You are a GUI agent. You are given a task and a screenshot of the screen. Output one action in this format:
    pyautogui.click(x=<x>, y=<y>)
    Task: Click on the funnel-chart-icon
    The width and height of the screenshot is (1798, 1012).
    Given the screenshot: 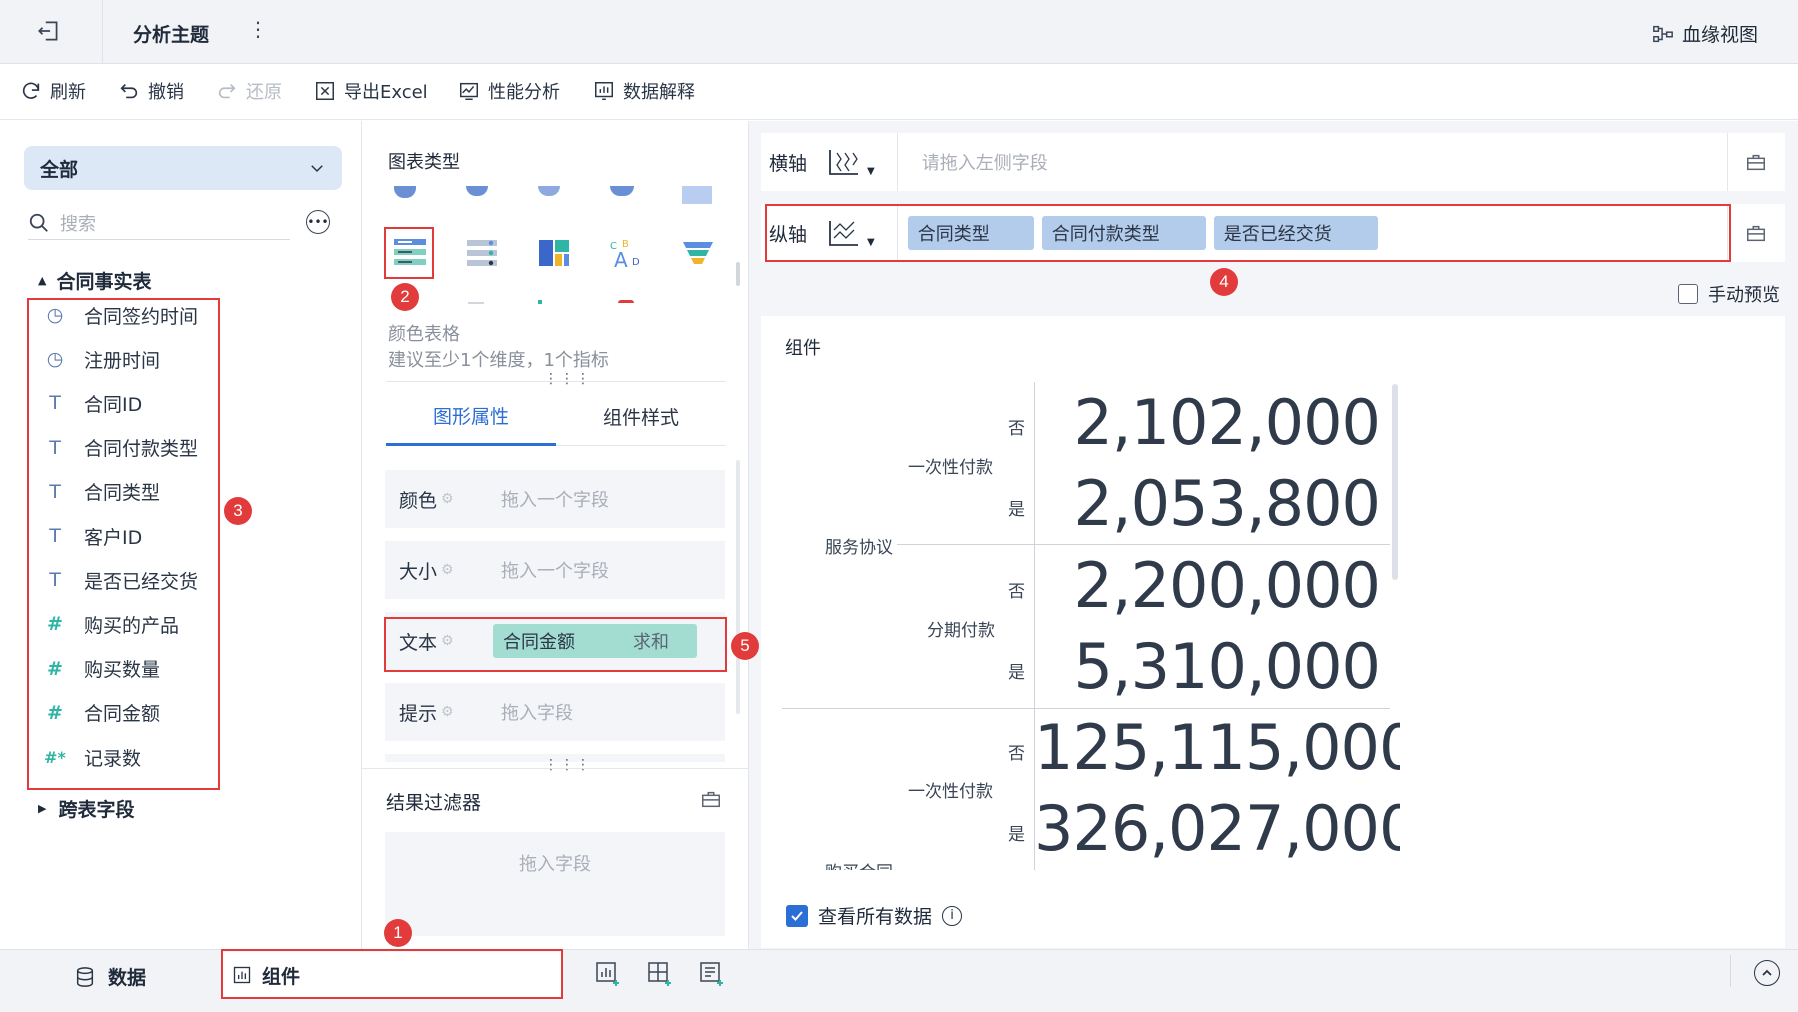 What is the action you would take?
    pyautogui.click(x=698, y=253)
    